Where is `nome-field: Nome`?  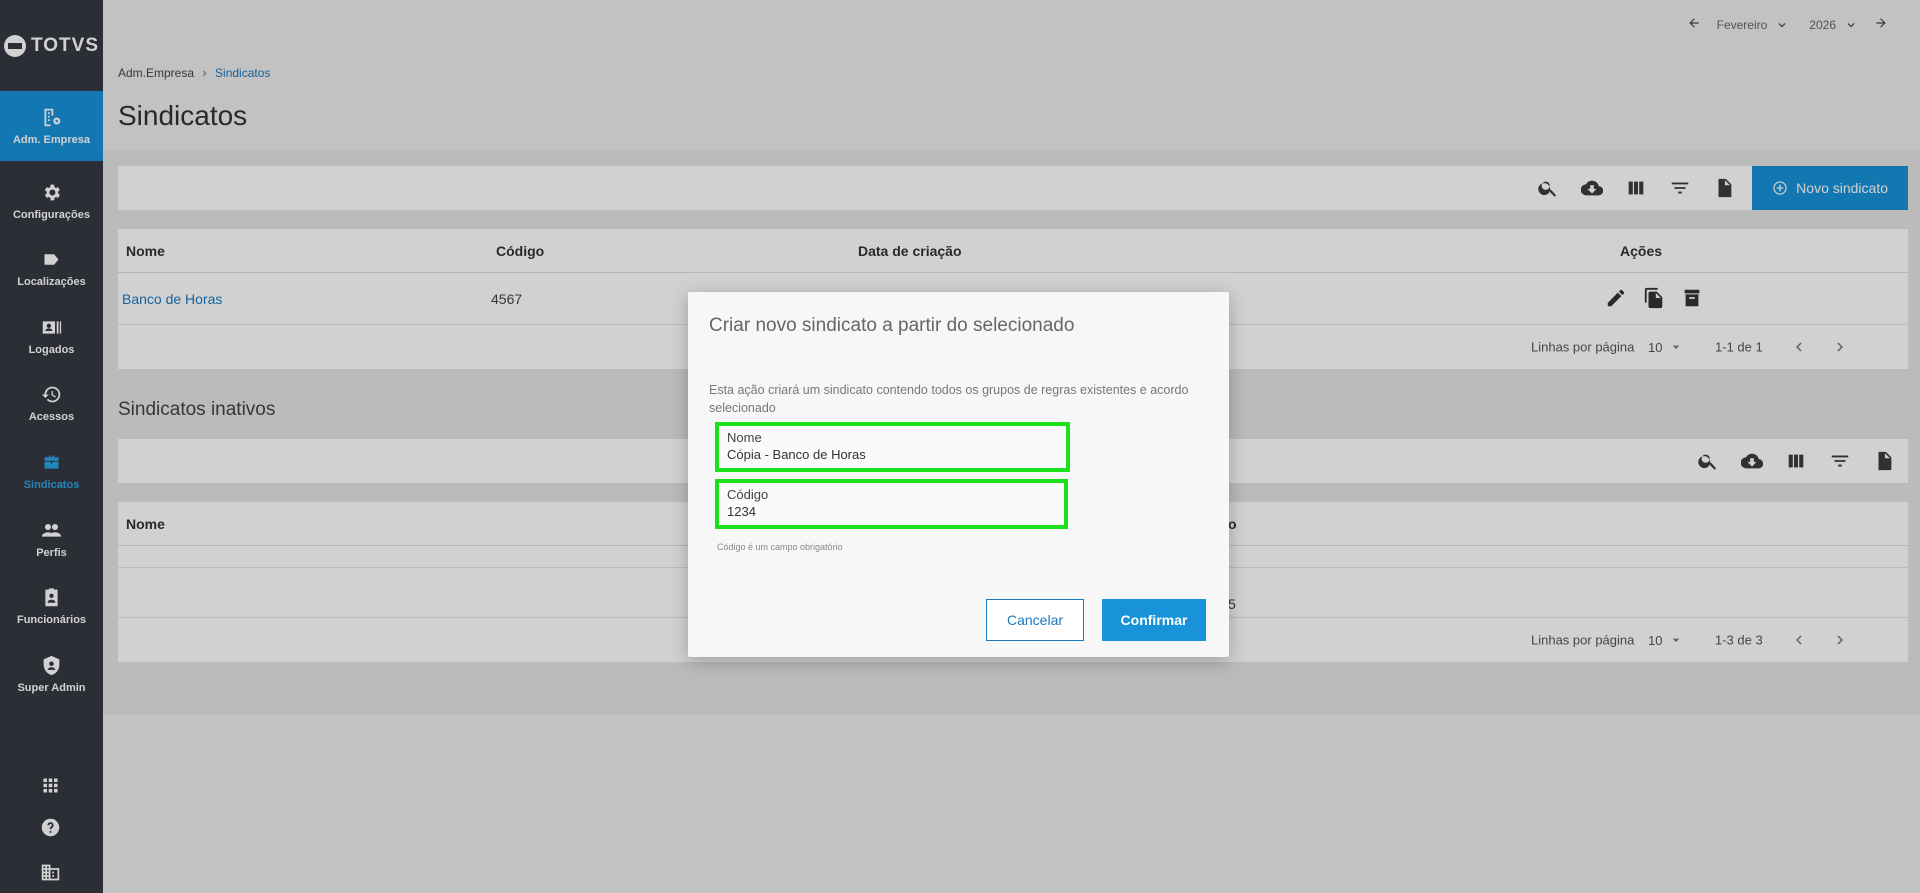
nome-field: Nome is located at coordinates (892, 447).